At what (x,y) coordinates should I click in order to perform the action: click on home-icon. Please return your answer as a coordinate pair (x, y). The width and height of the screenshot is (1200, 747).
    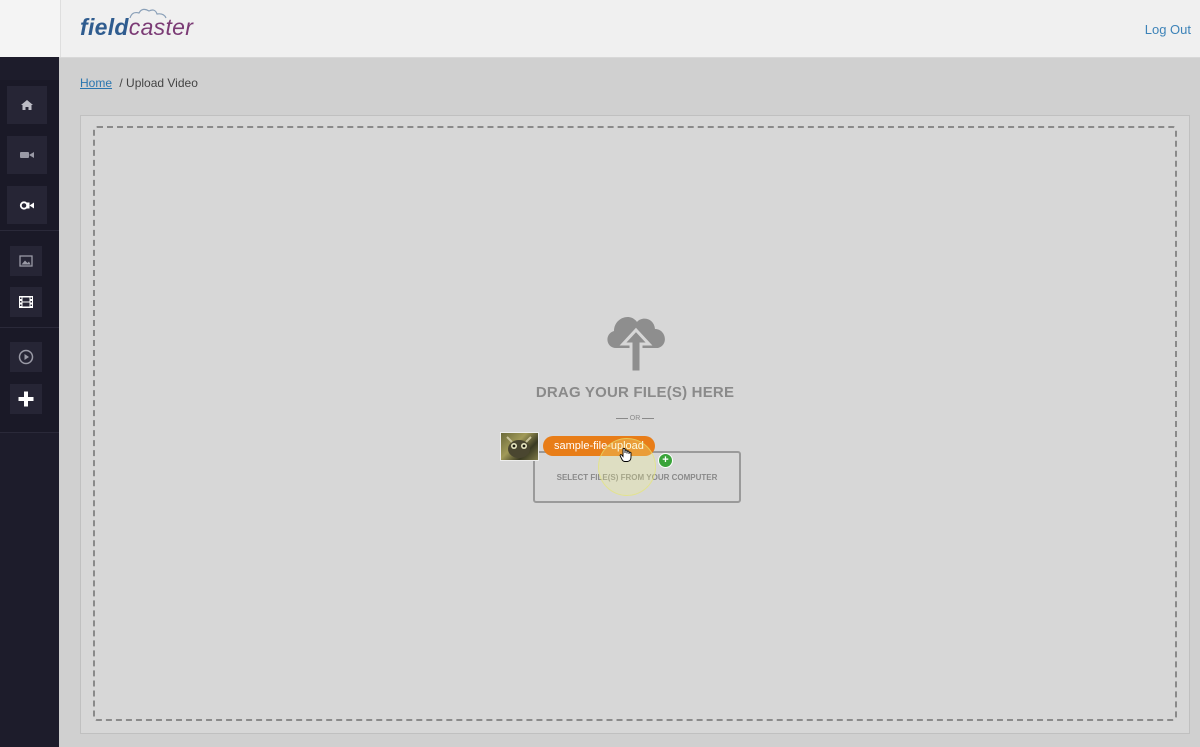
    Looking at the image, I should click on (27, 105).